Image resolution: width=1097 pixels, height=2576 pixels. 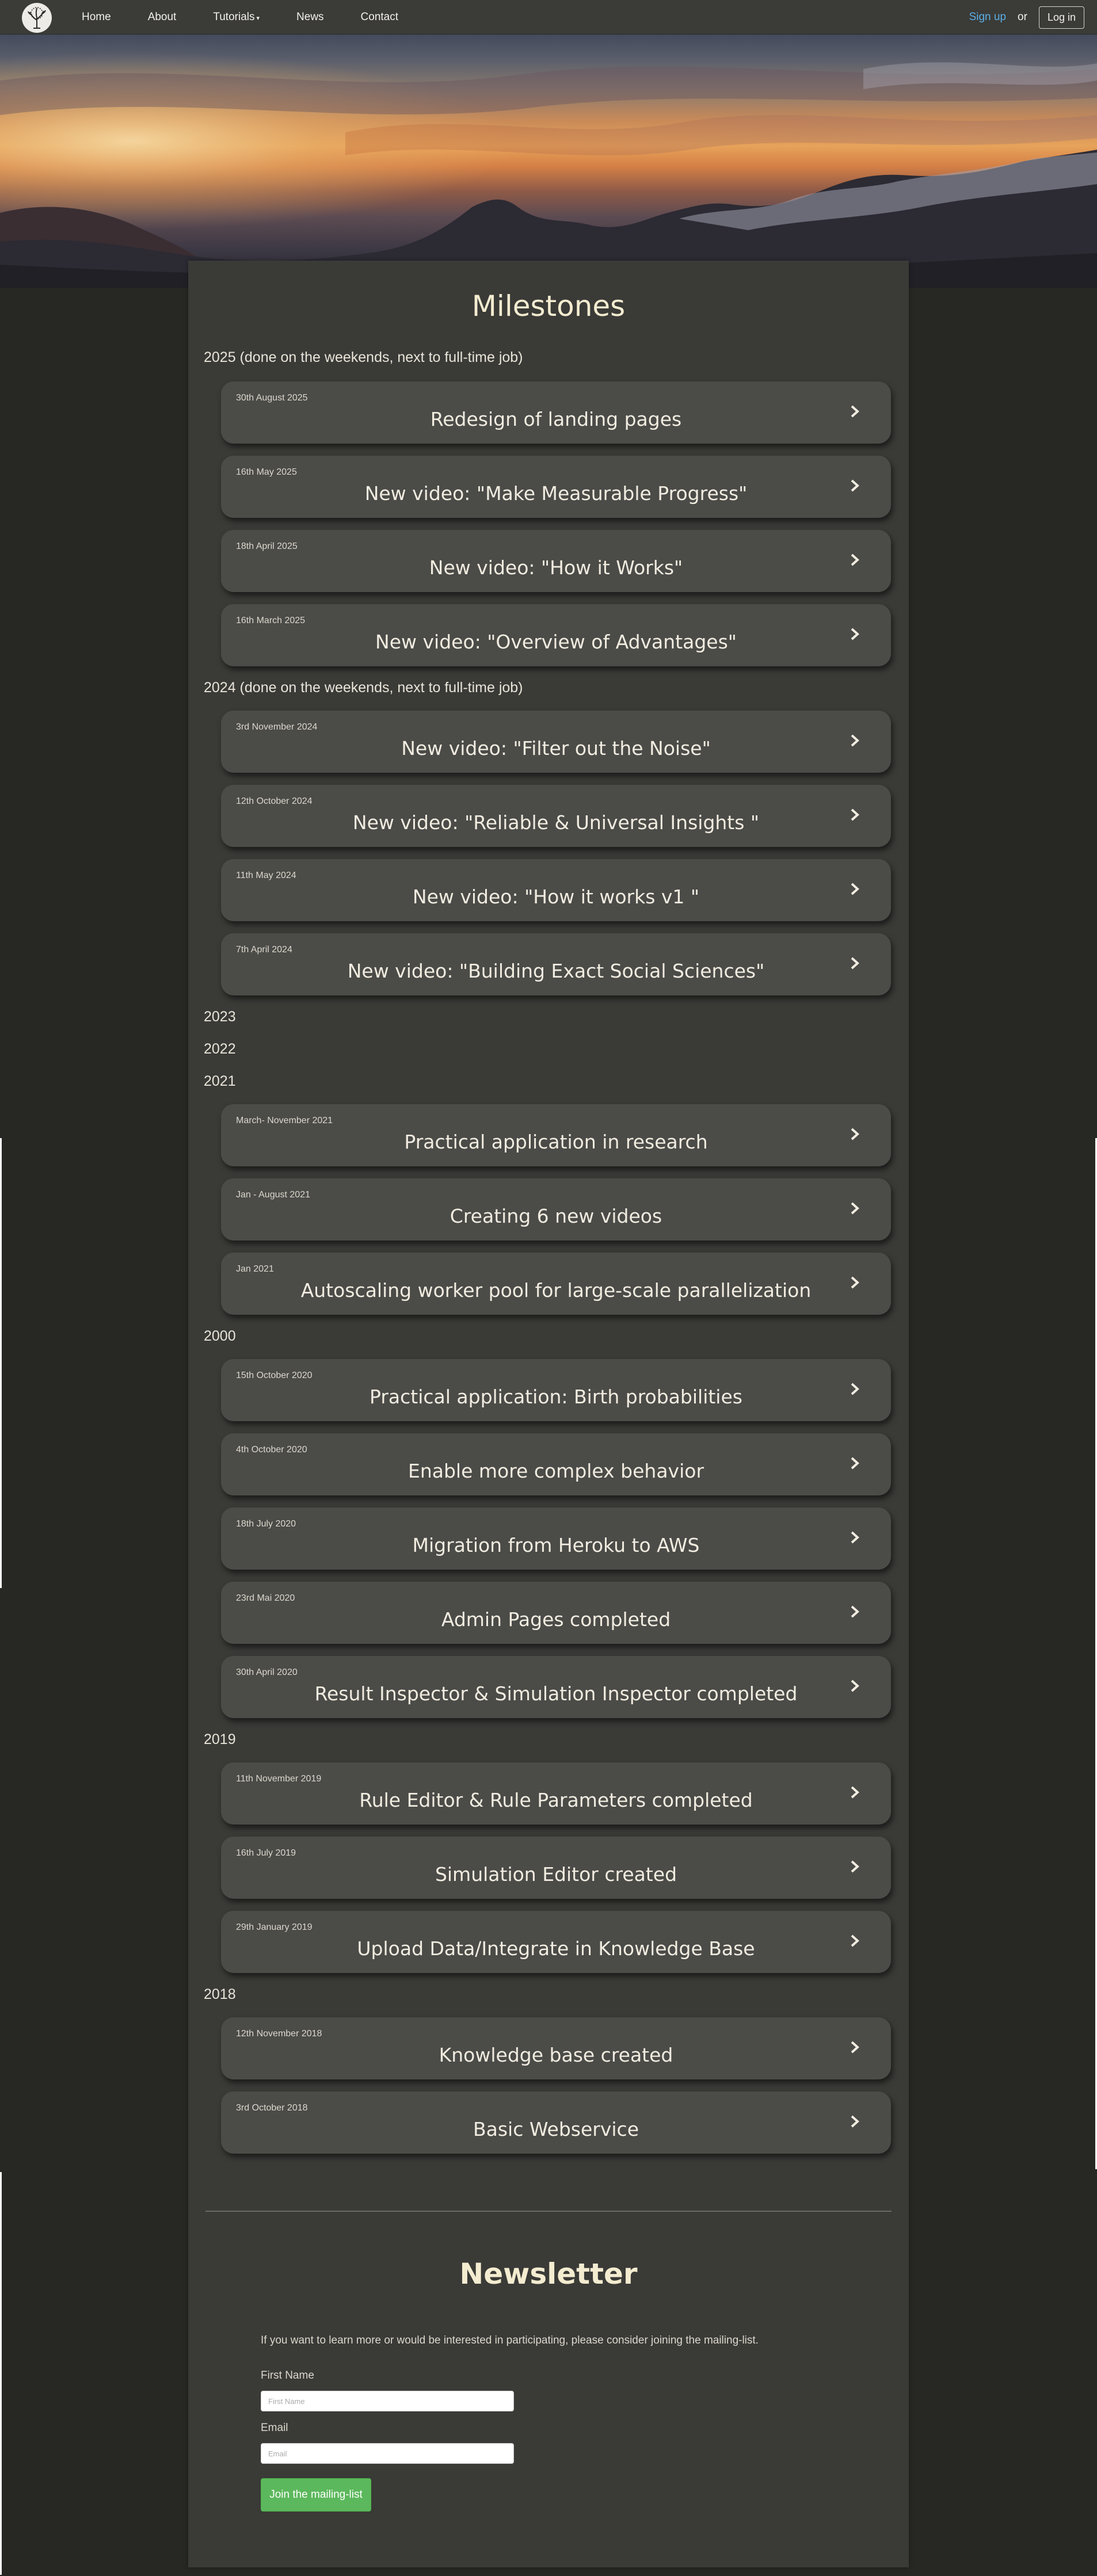 I want to click on milestone-date: Jan 2021, so click(x=255, y=1269).